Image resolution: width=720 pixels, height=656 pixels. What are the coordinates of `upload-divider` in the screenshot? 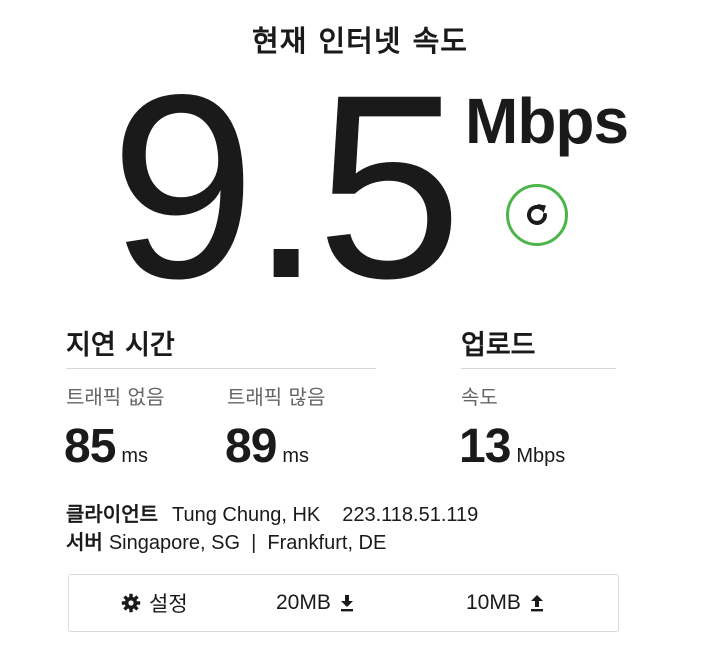 It's located at (538, 368).